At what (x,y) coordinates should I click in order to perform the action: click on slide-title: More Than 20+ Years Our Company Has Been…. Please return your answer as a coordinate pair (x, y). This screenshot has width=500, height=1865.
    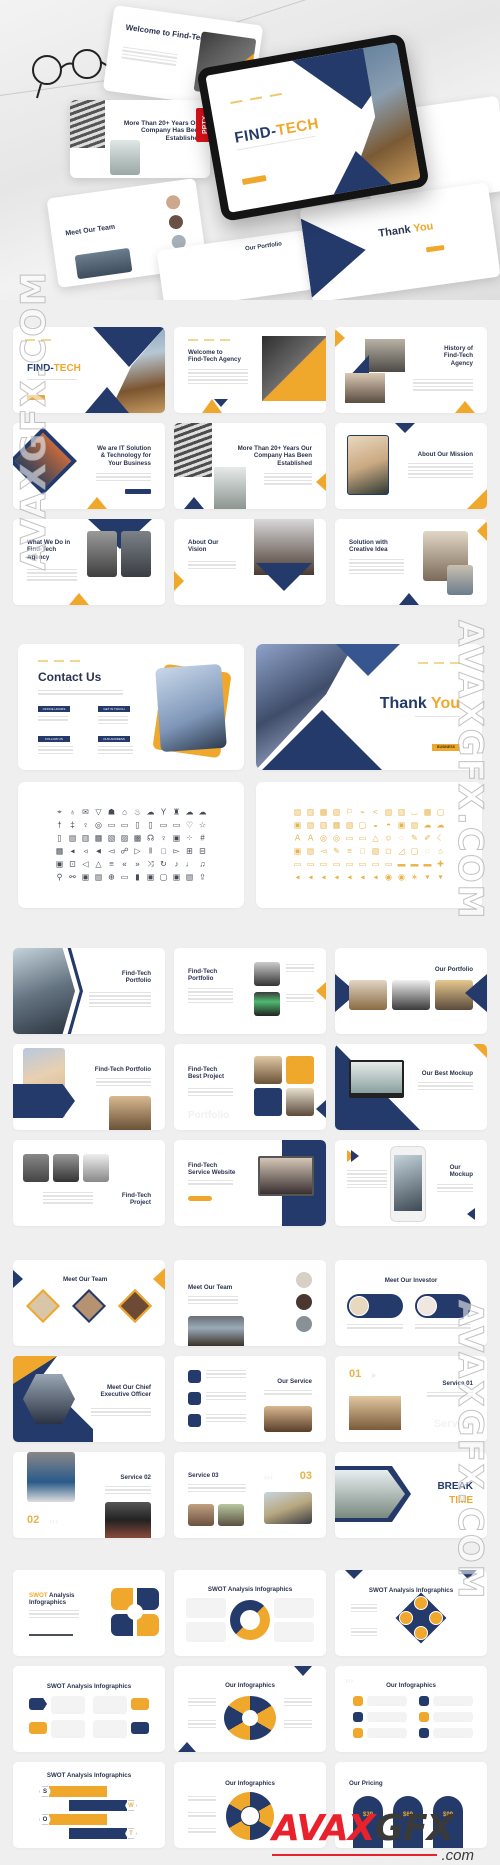
    Looking at the image, I should click on (274, 456).